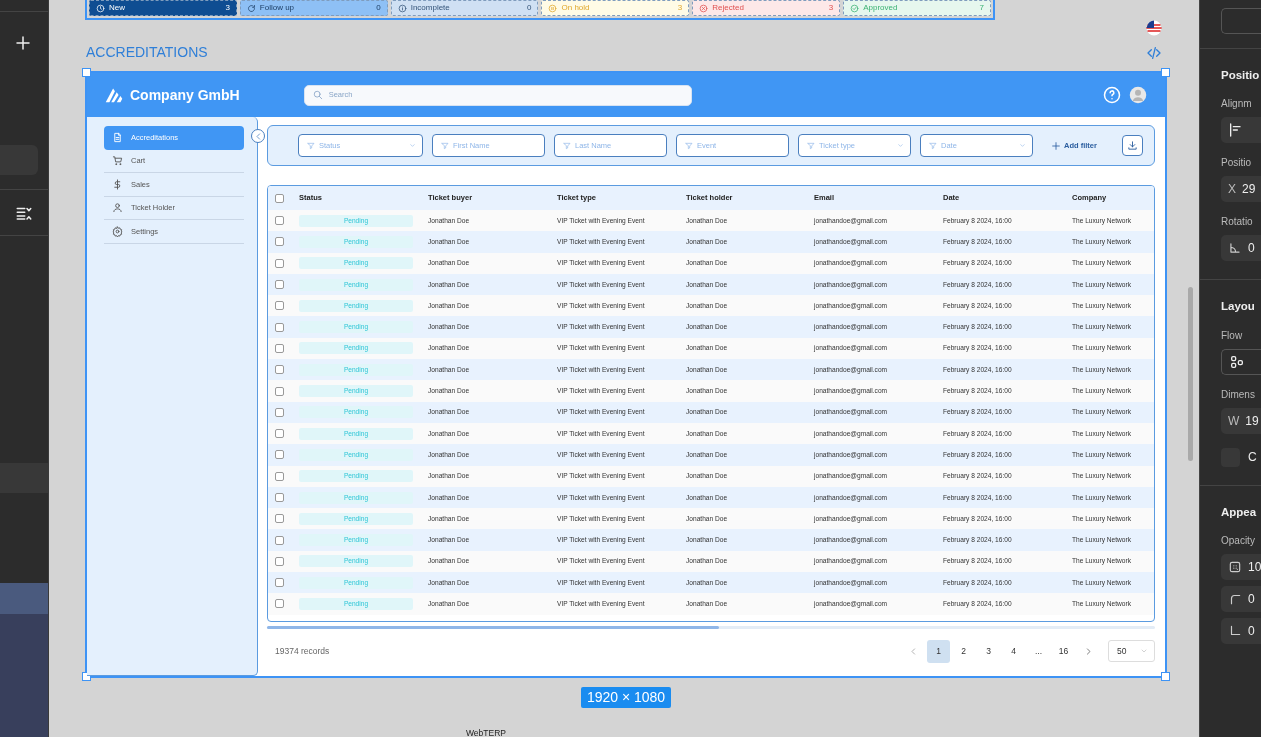 The image size is (1261, 737). Describe the element at coordinates (1252, 457) in the screenshot. I see `checkbox-label: C` at that location.